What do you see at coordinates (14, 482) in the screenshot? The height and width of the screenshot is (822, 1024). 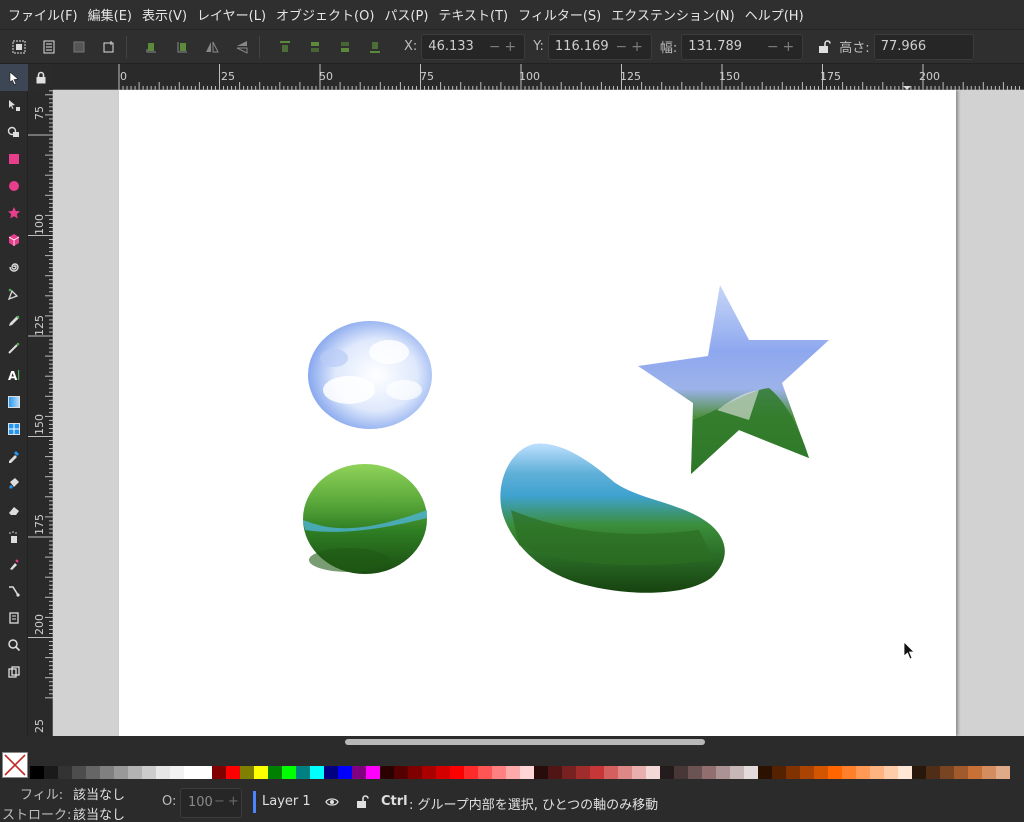 I see `paint-bucket-tool` at bounding box center [14, 482].